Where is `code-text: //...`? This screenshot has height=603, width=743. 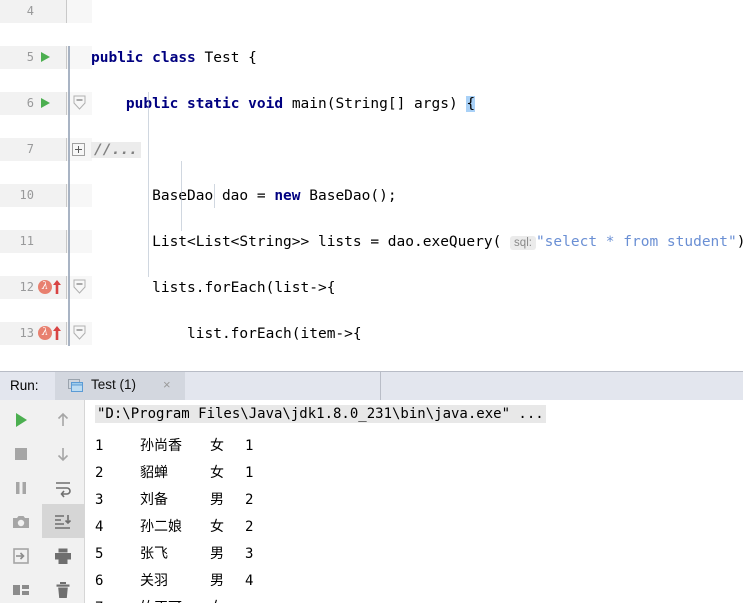
code-text: //... is located at coordinates (417, 149).